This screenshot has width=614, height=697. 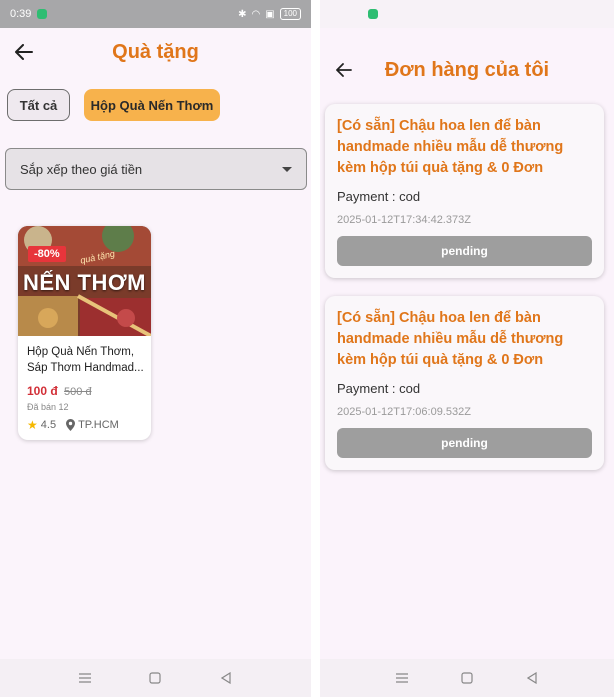 I want to click on map-pin-icon, so click(x=71, y=425).